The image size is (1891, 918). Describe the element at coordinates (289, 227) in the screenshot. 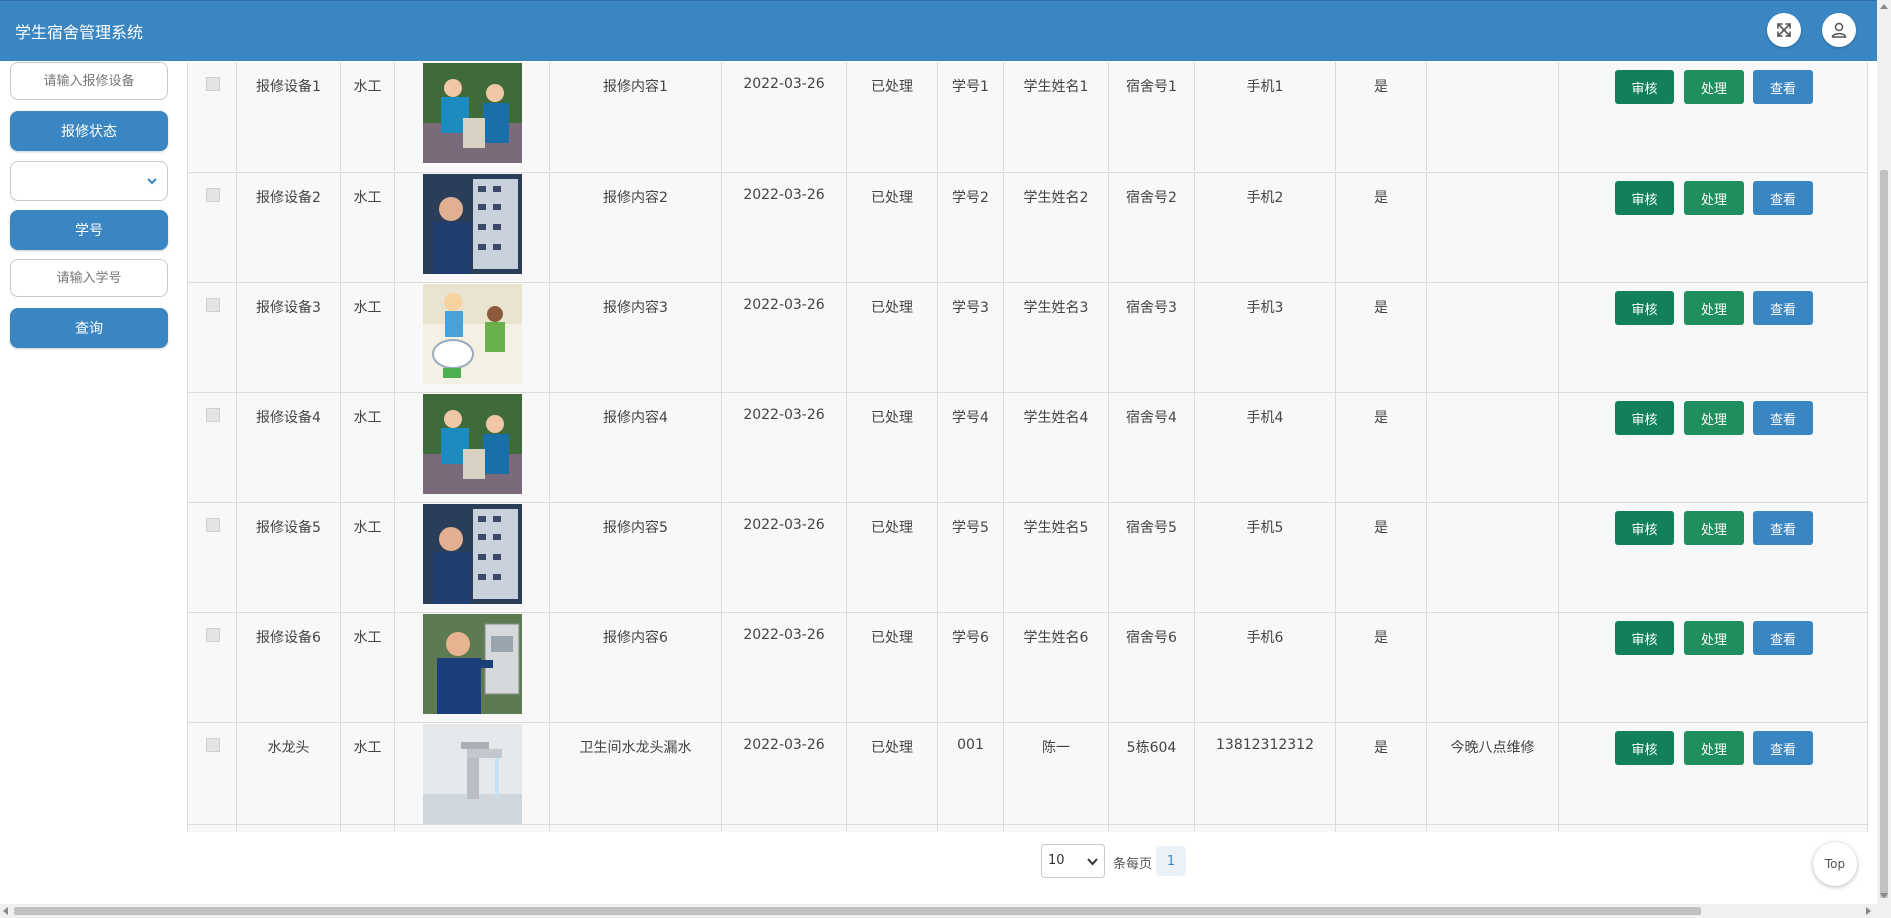

I see `equipment-cell: 报修设备2` at that location.